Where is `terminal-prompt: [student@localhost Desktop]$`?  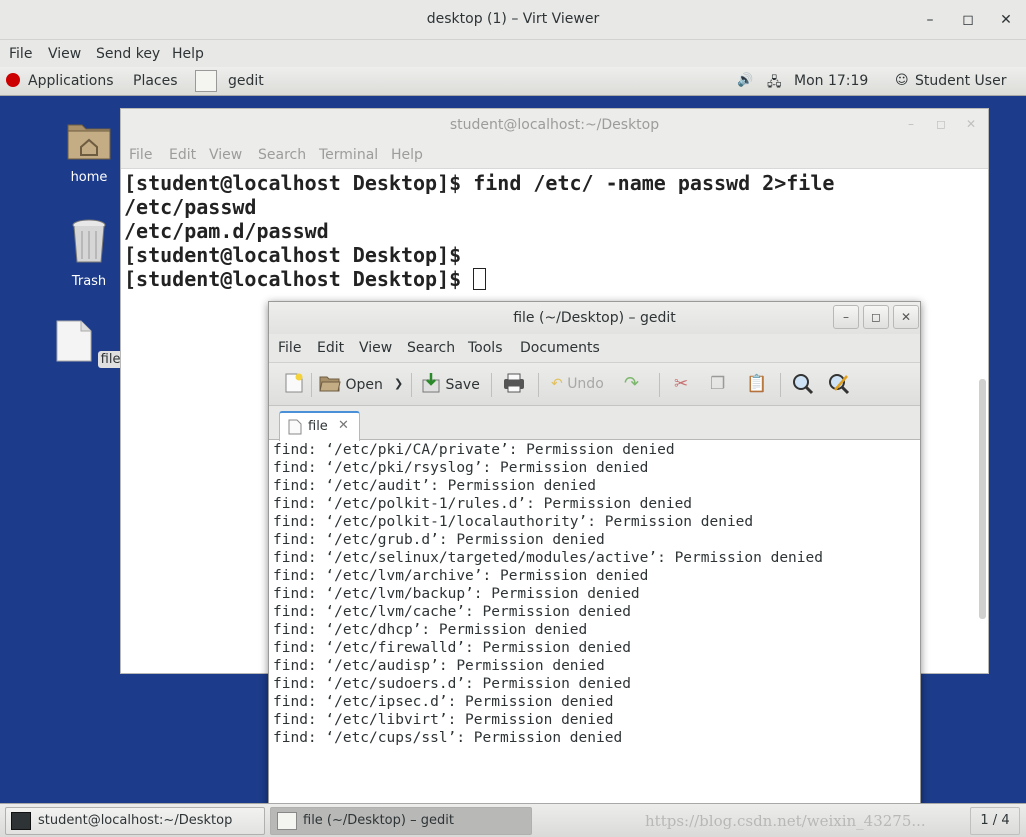 terminal-prompt: [student@localhost Desktop]$ is located at coordinates (299, 279).